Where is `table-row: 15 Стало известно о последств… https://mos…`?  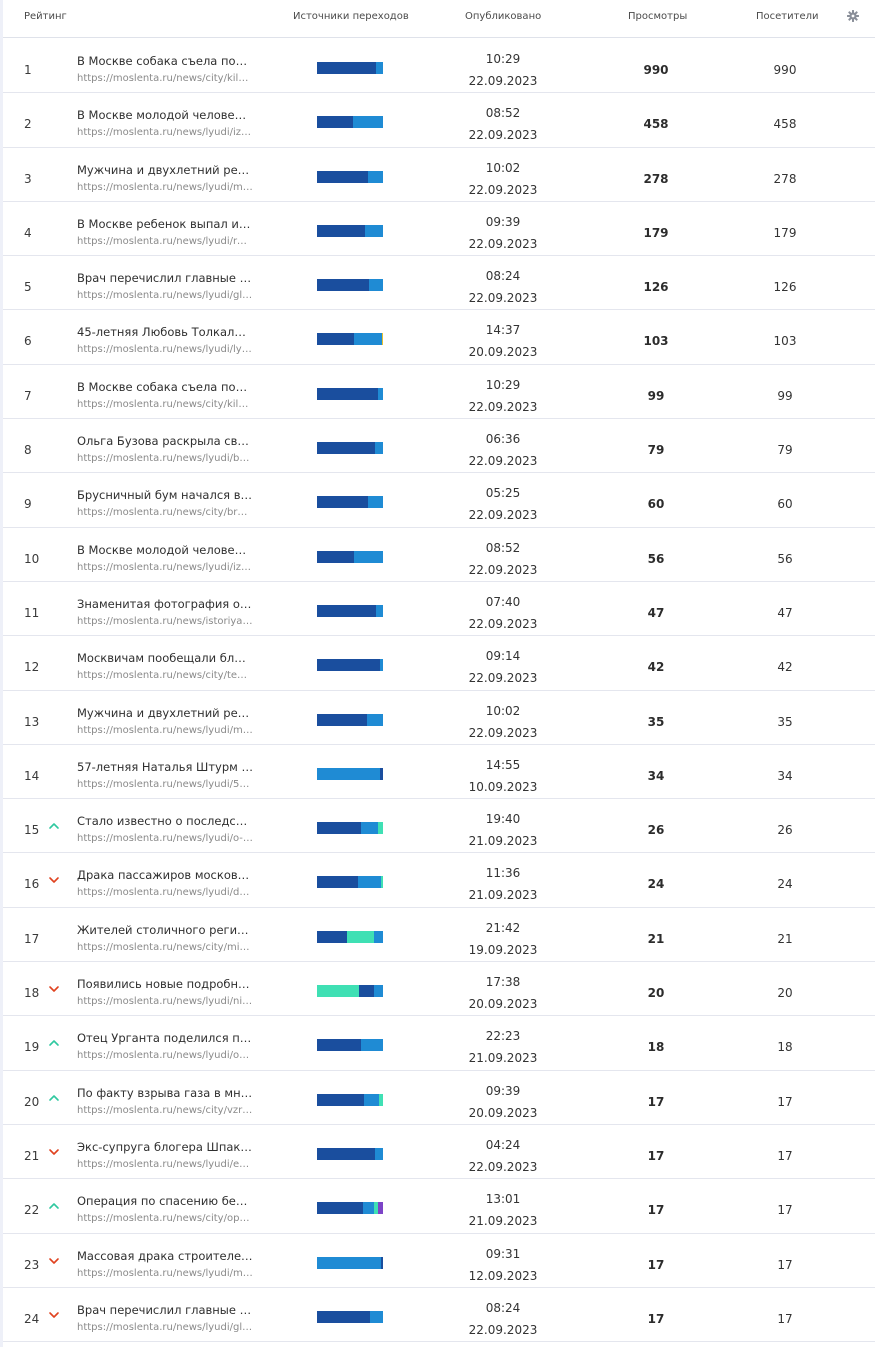 table-row: 15 Стало известно о последств… https://mos… is located at coordinates (439, 826).